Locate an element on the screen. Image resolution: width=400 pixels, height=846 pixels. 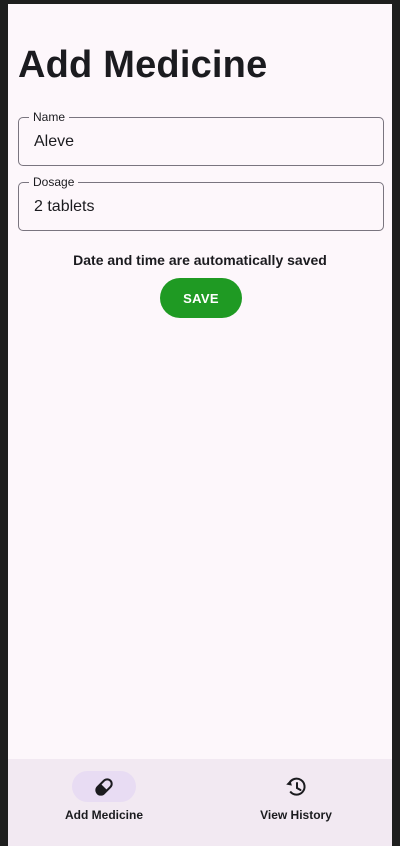
nav-label-add-medicine: Add Medicine is located at coordinates (103, 815).